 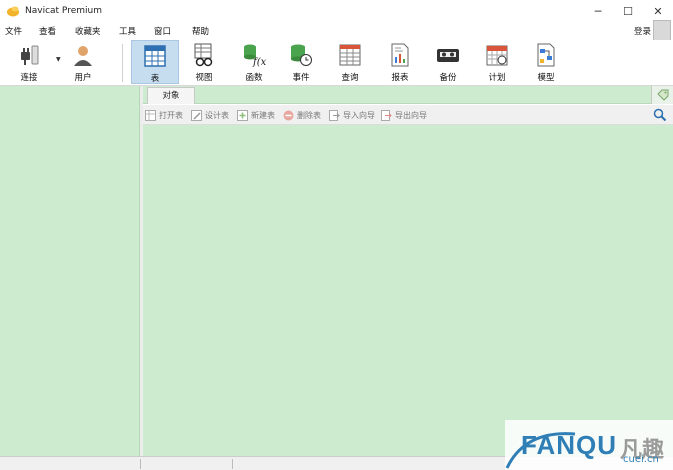 What do you see at coordinates (400, 78) in the screenshot?
I see `report-label: 报表` at bounding box center [400, 78].